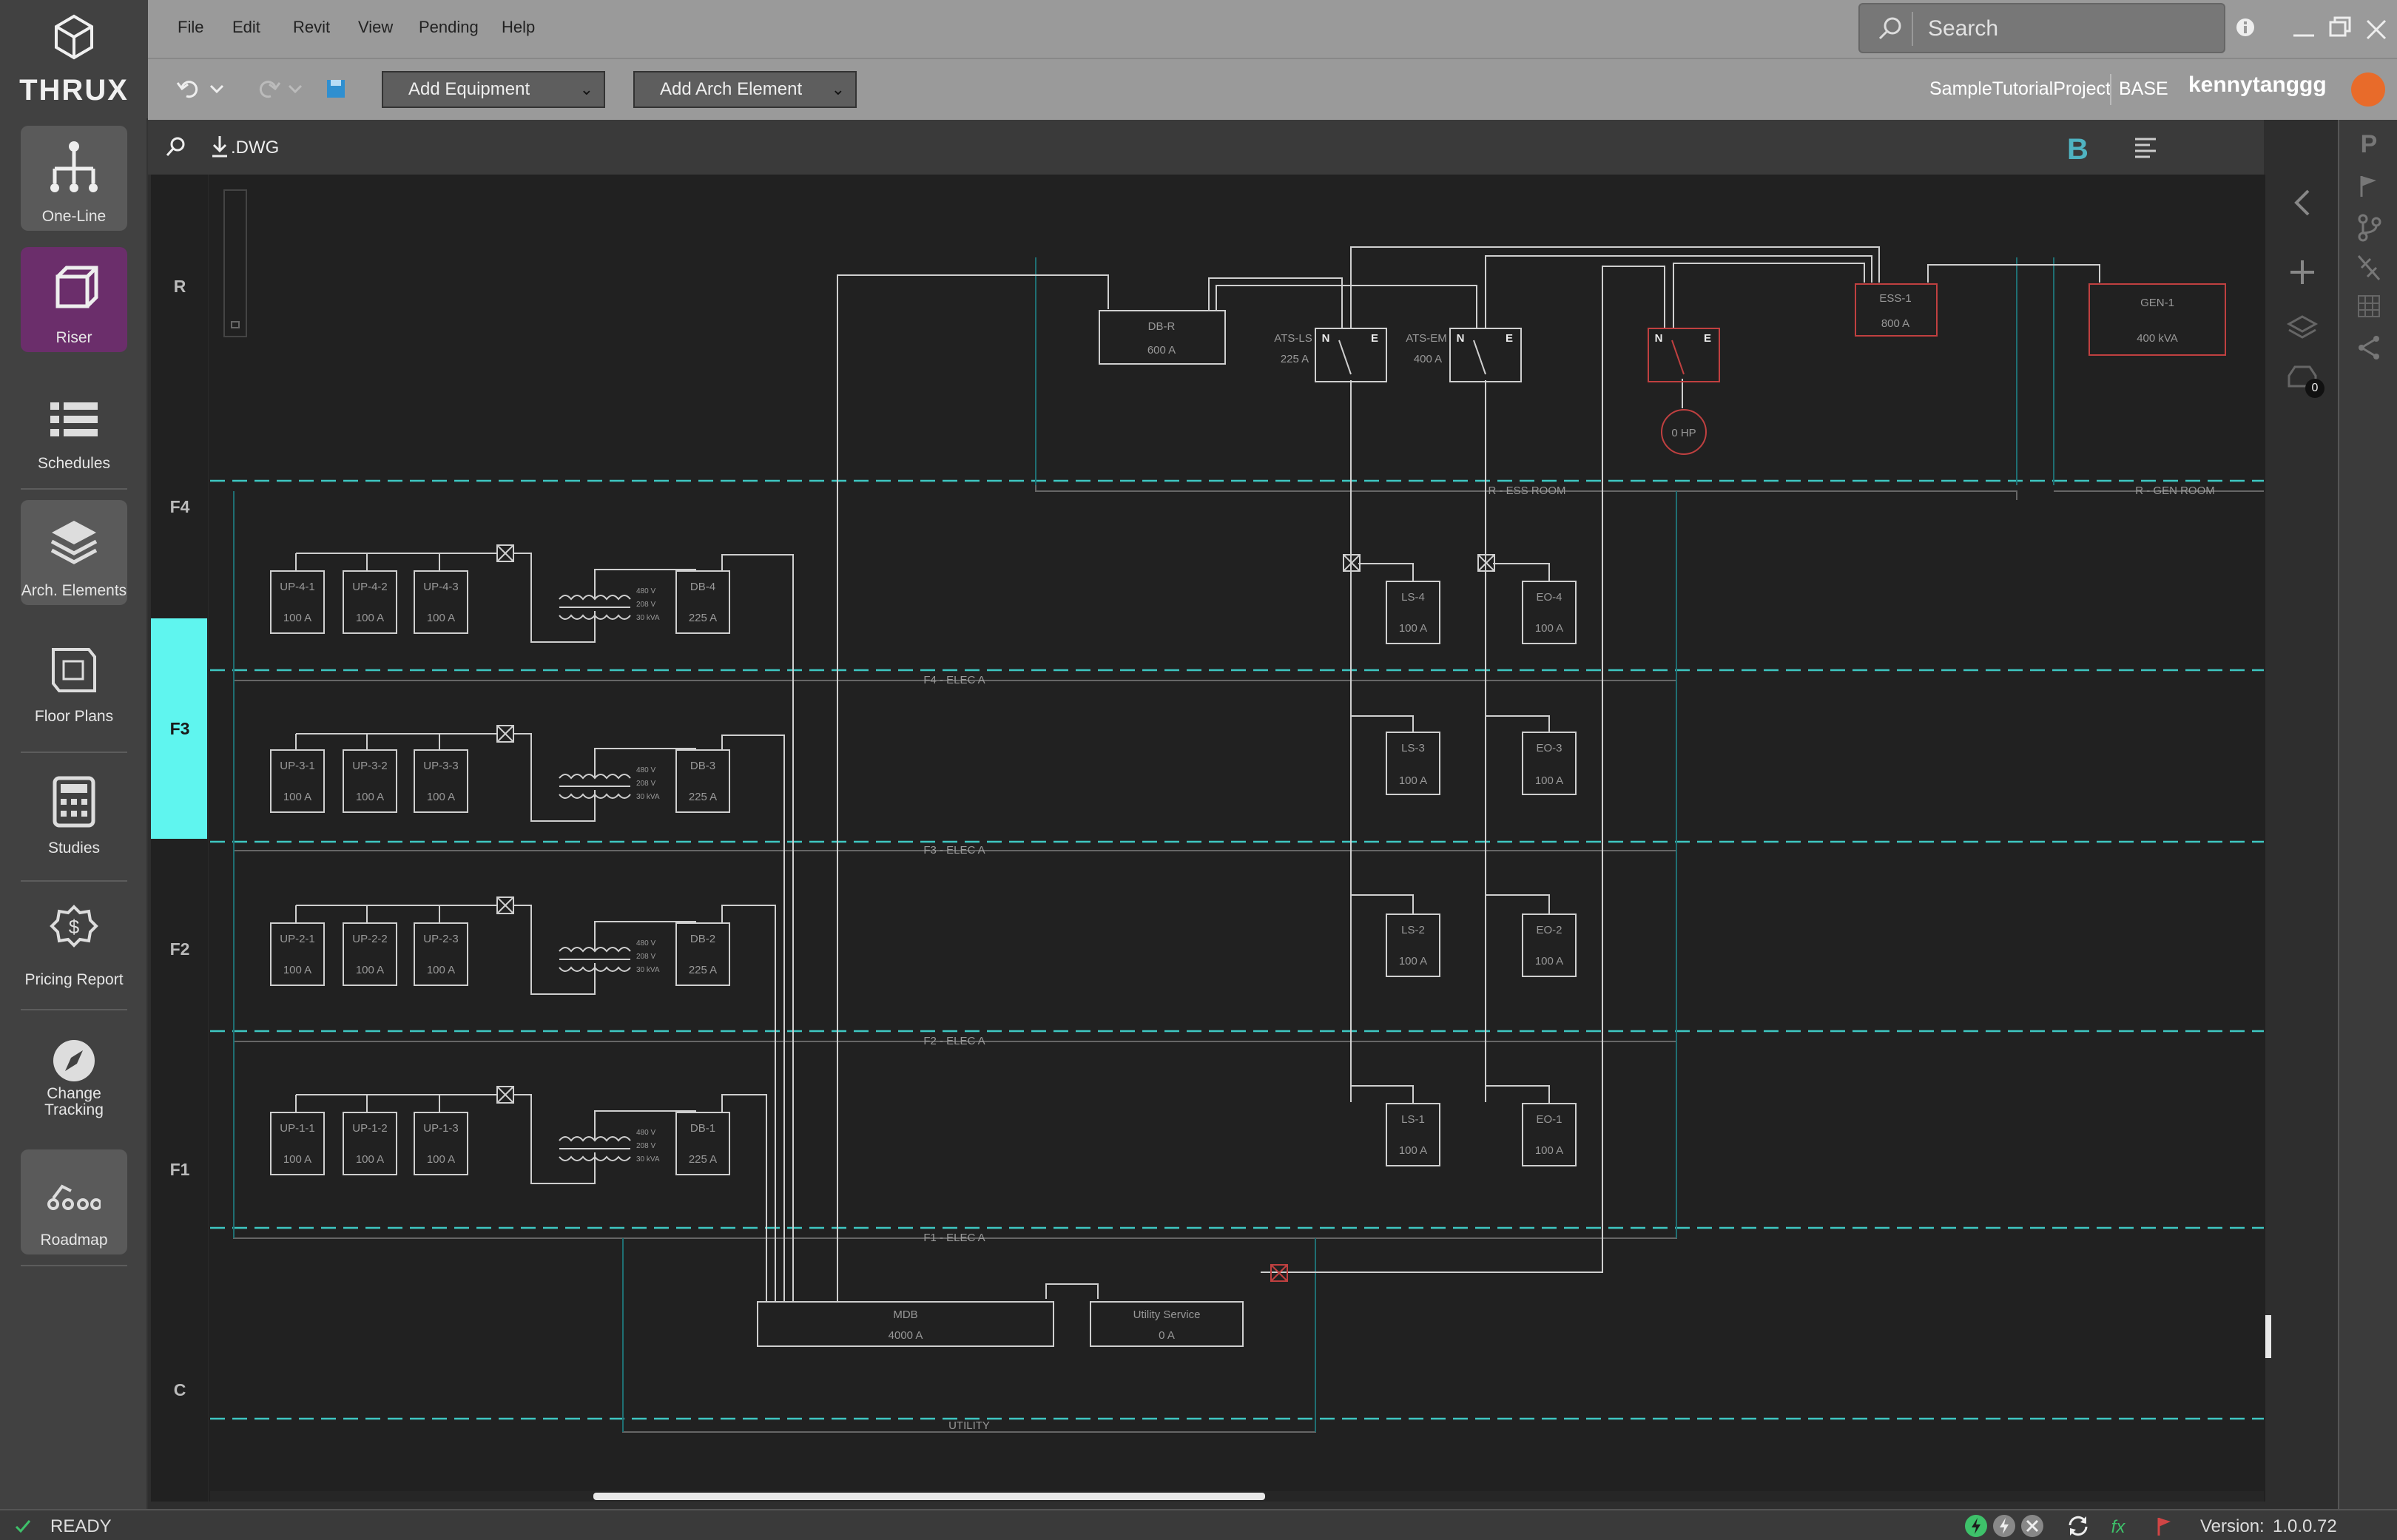 This screenshot has height=1540, width=2397. Describe the element at coordinates (1521, 572) in the screenshot. I see `feeder-eo4` at that location.